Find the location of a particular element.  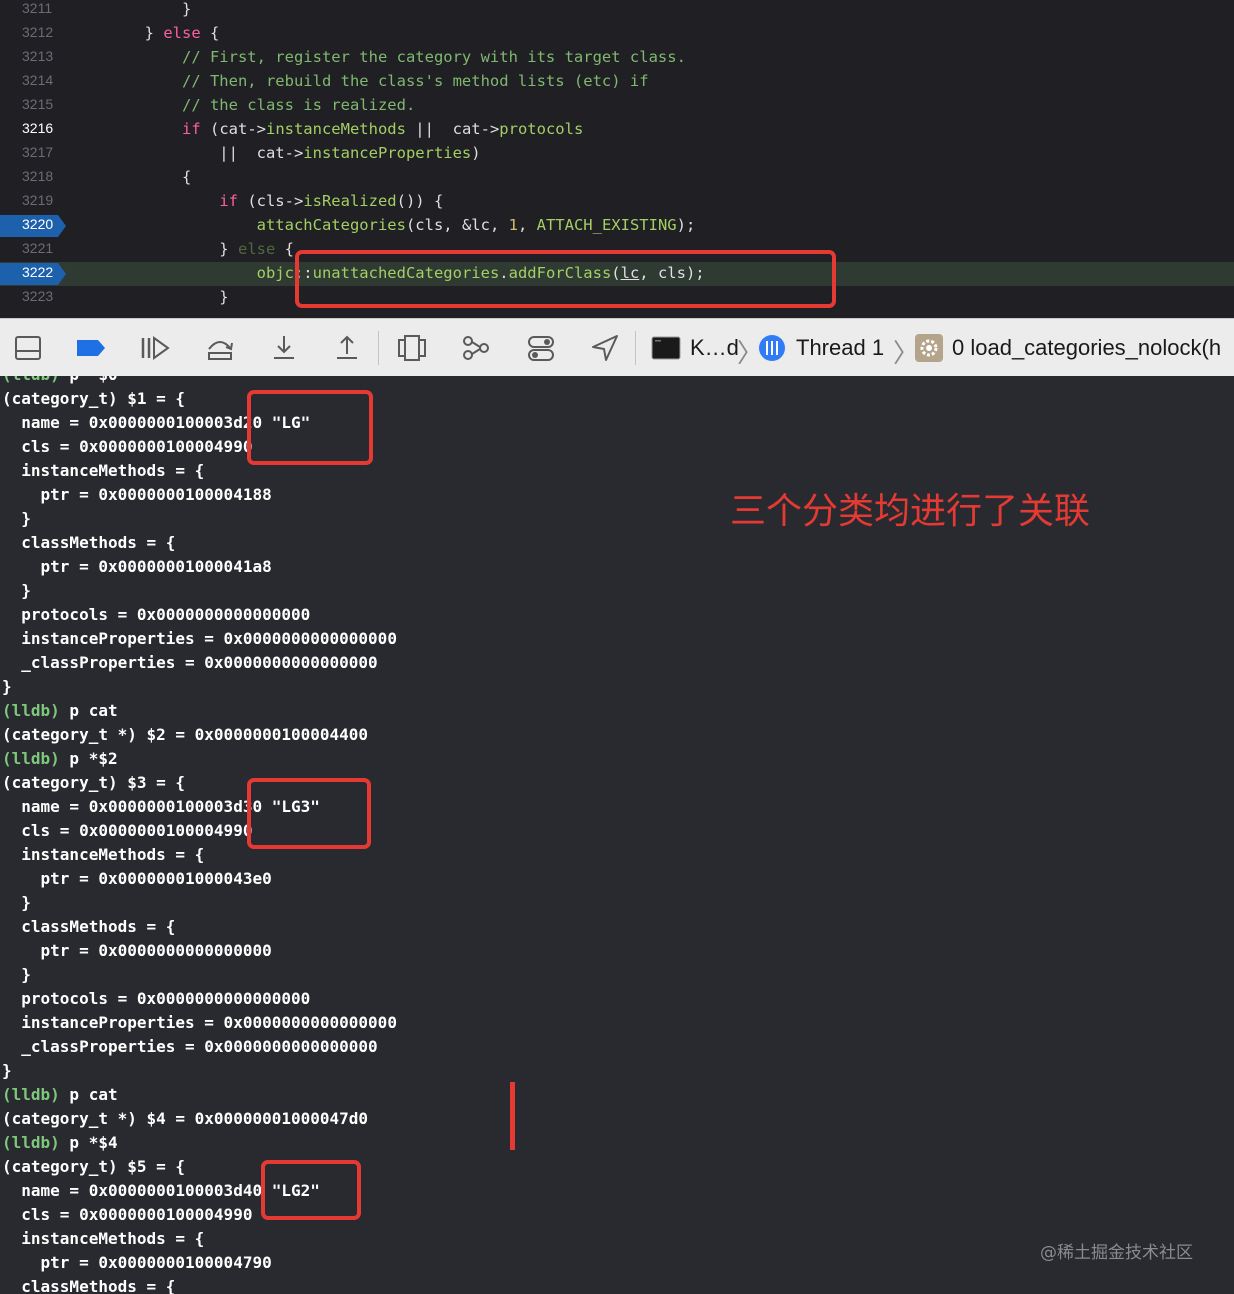

code-line: 3219 if (cls->isRealized()) { is located at coordinates (617, 202).